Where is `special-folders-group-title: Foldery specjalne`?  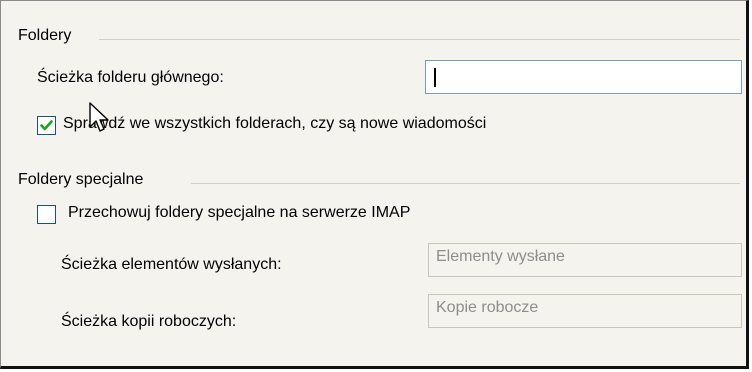
special-folders-group-title: Foldery specjalne is located at coordinates (81, 179).